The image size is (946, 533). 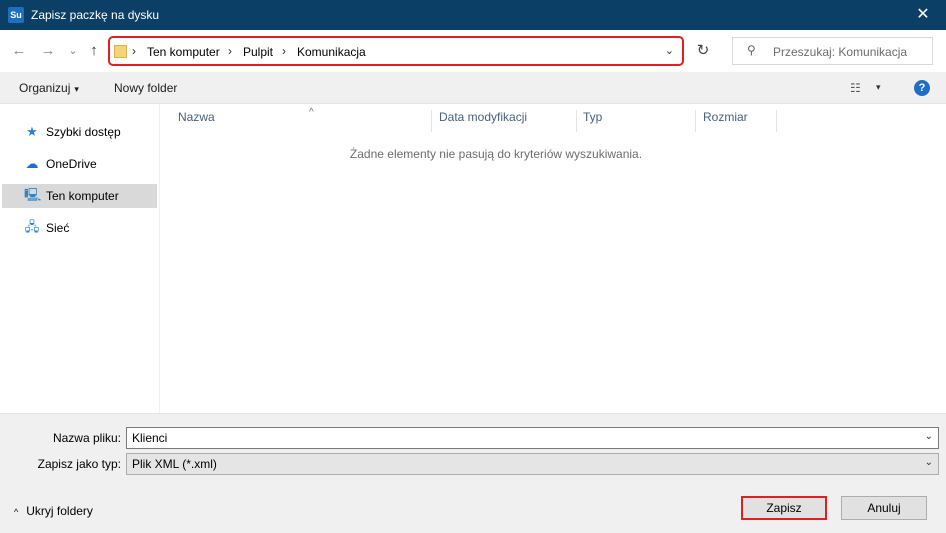 What do you see at coordinates (16, 15) in the screenshot?
I see `app-icon: Su` at bounding box center [16, 15].